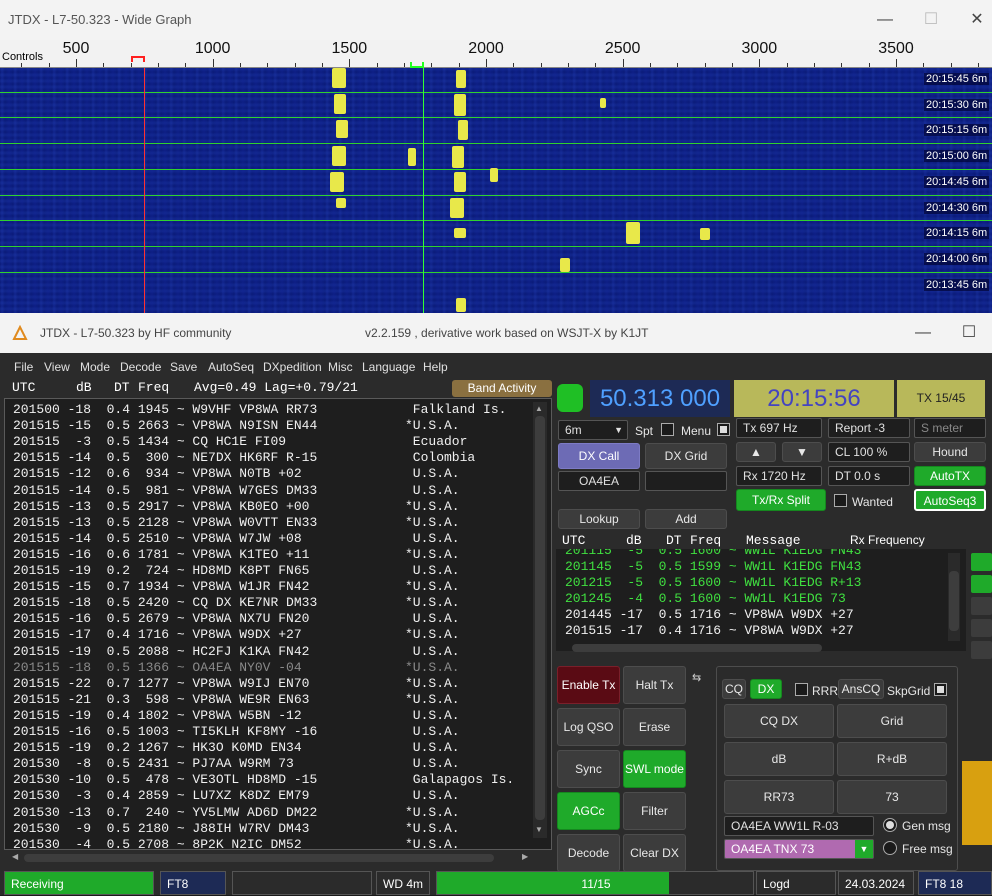 This screenshot has height=896, width=992. What do you see at coordinates (766, 689) in the screenshot?
I see `dx-button: DX` at bounding box center [766, 689].